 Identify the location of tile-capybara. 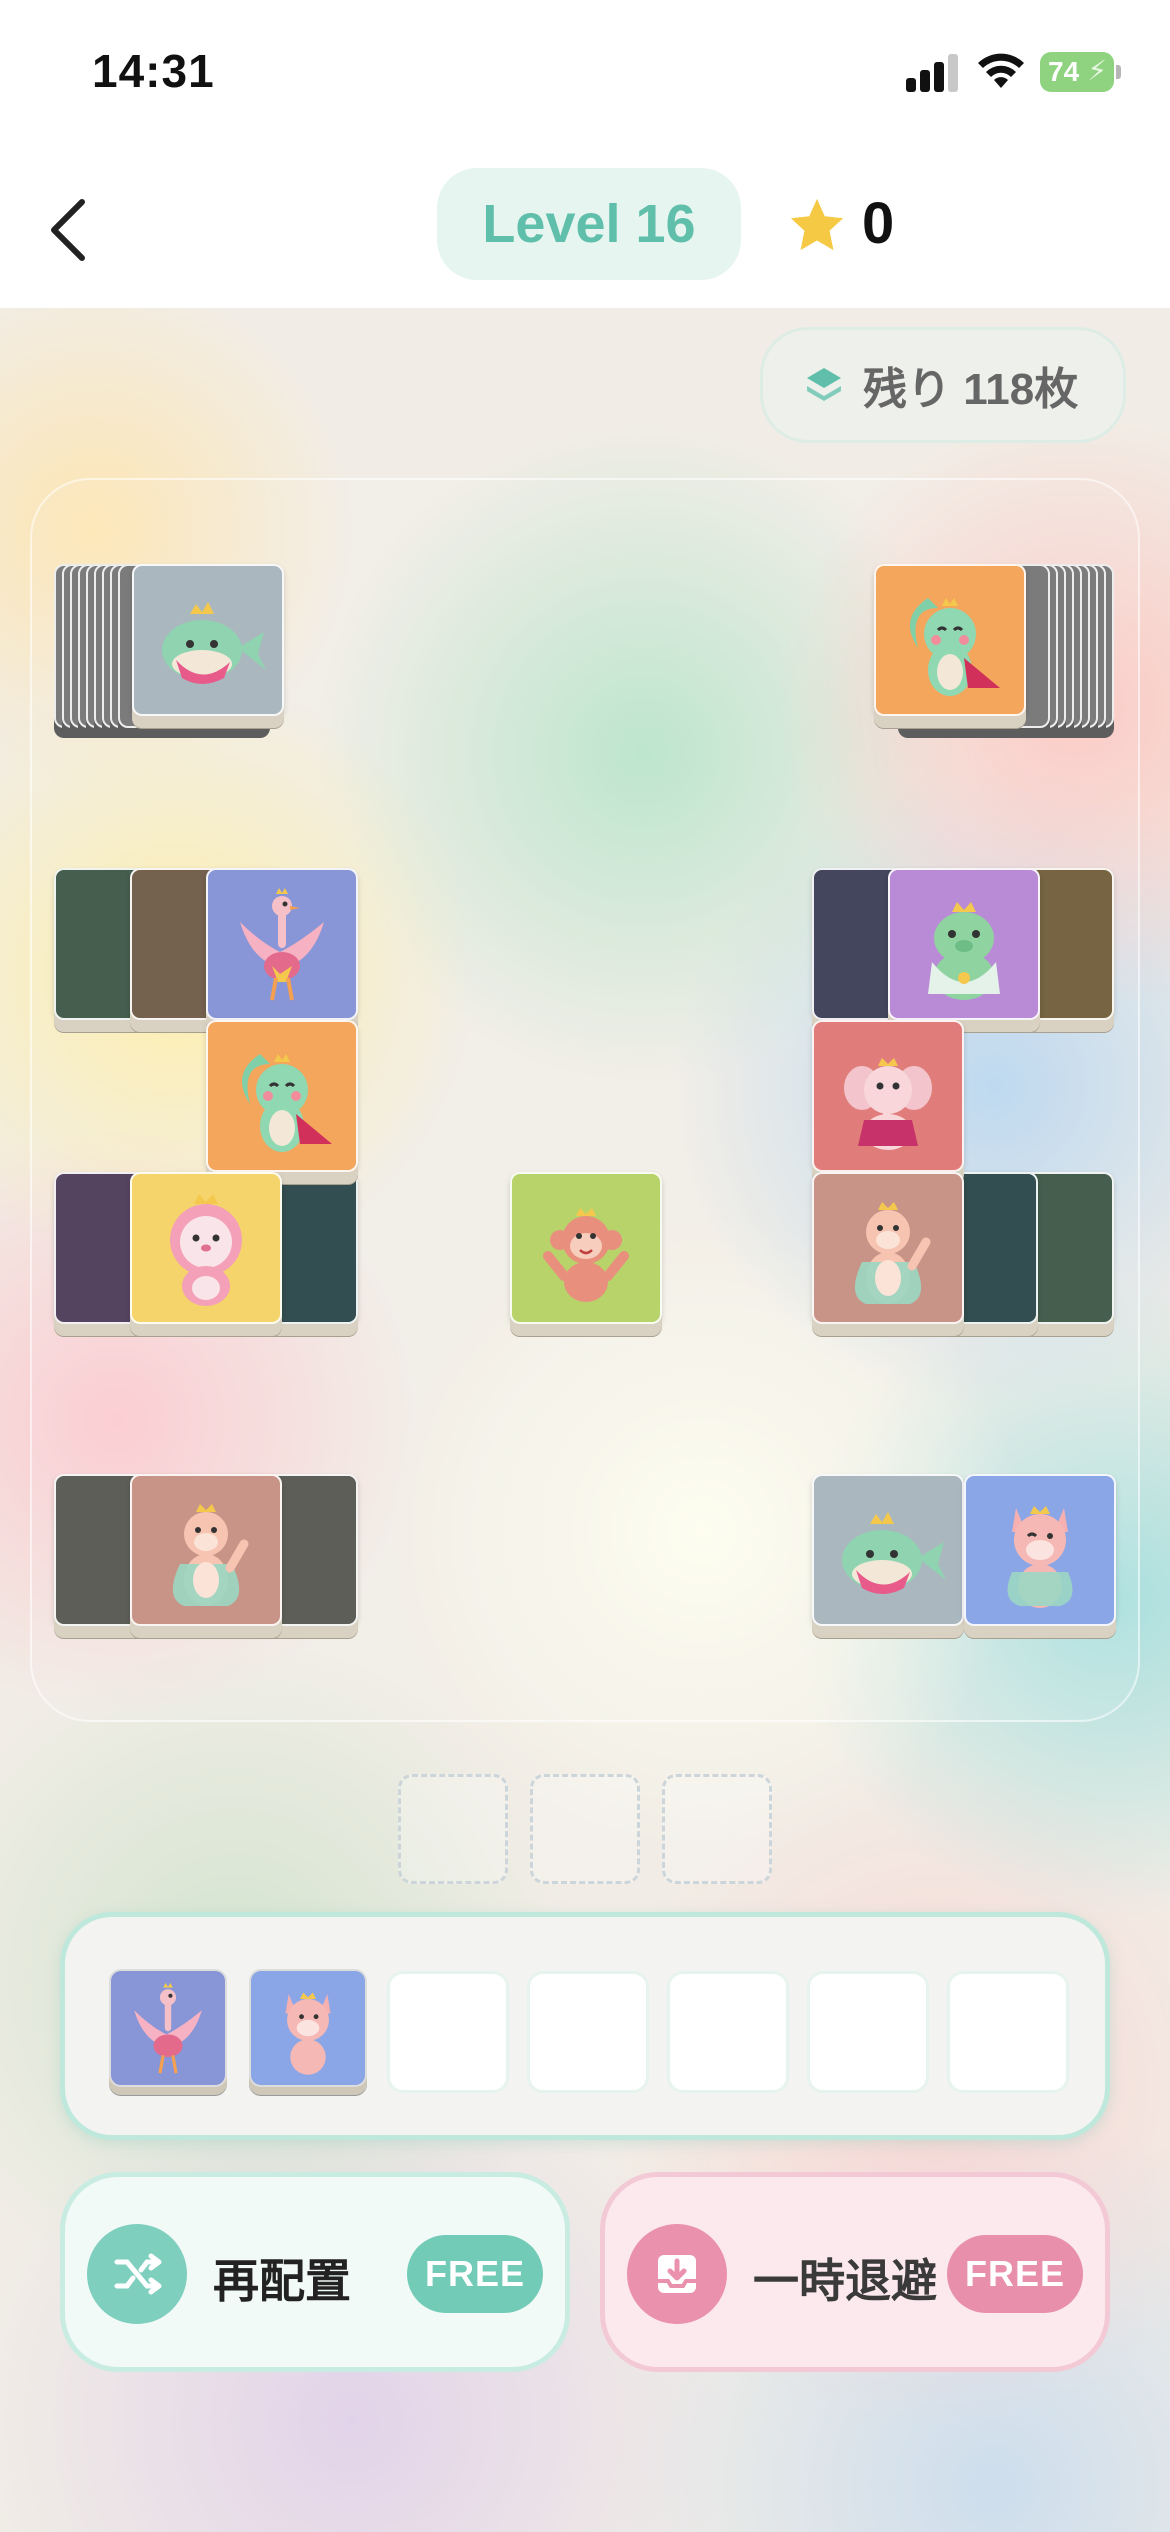
(964, 950).